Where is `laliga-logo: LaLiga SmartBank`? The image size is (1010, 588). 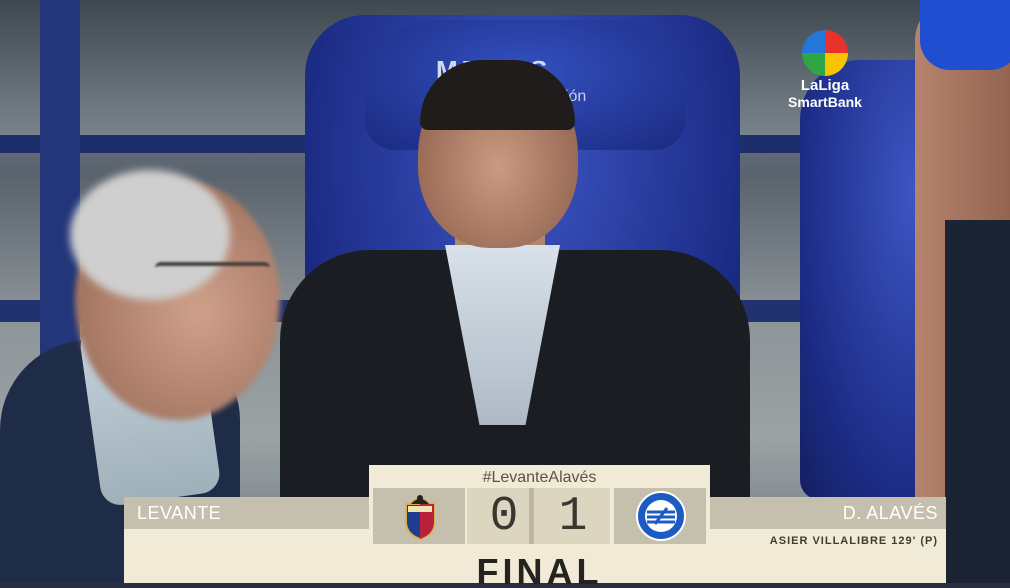
laliga-logo: LaLiga SmartBank is located at coordinates (825, 70).